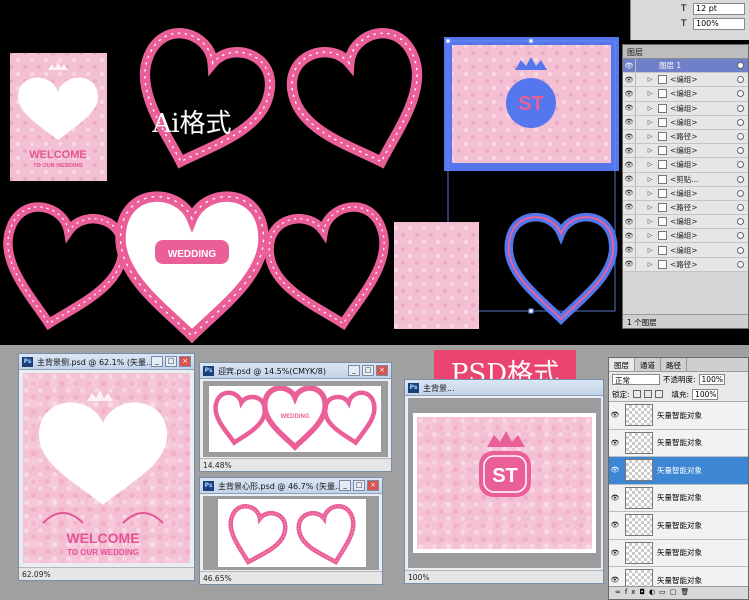 This screenshot has width=749, height=600. Describe the element at coordinates (644, 592) in the screenshot. I see `mask-icon: ◘` at that location.